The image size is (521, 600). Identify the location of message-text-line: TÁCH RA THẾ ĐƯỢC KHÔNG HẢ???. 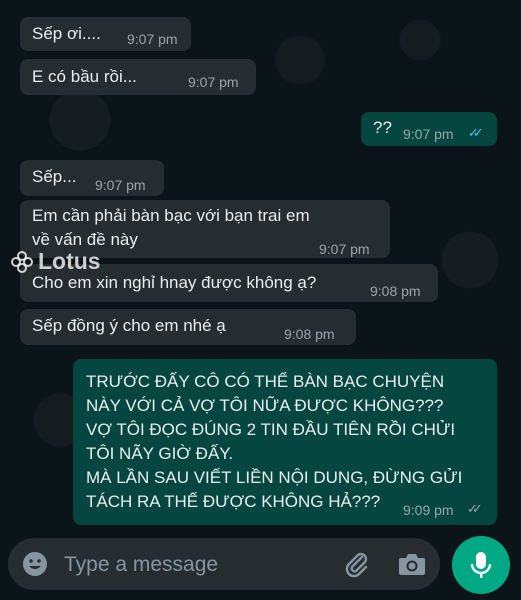
(233, 501).